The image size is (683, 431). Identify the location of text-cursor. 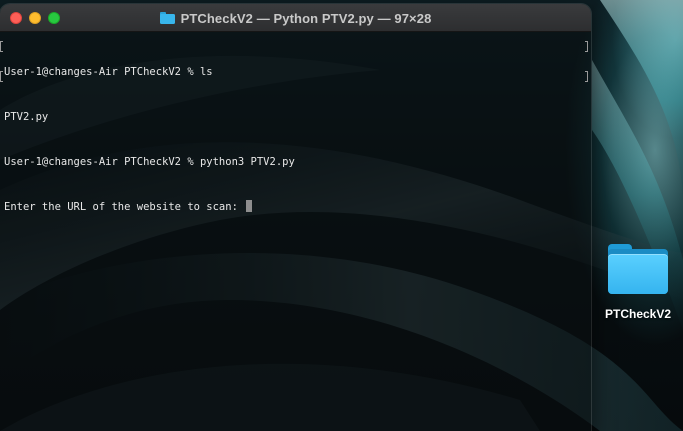
(249, 206).